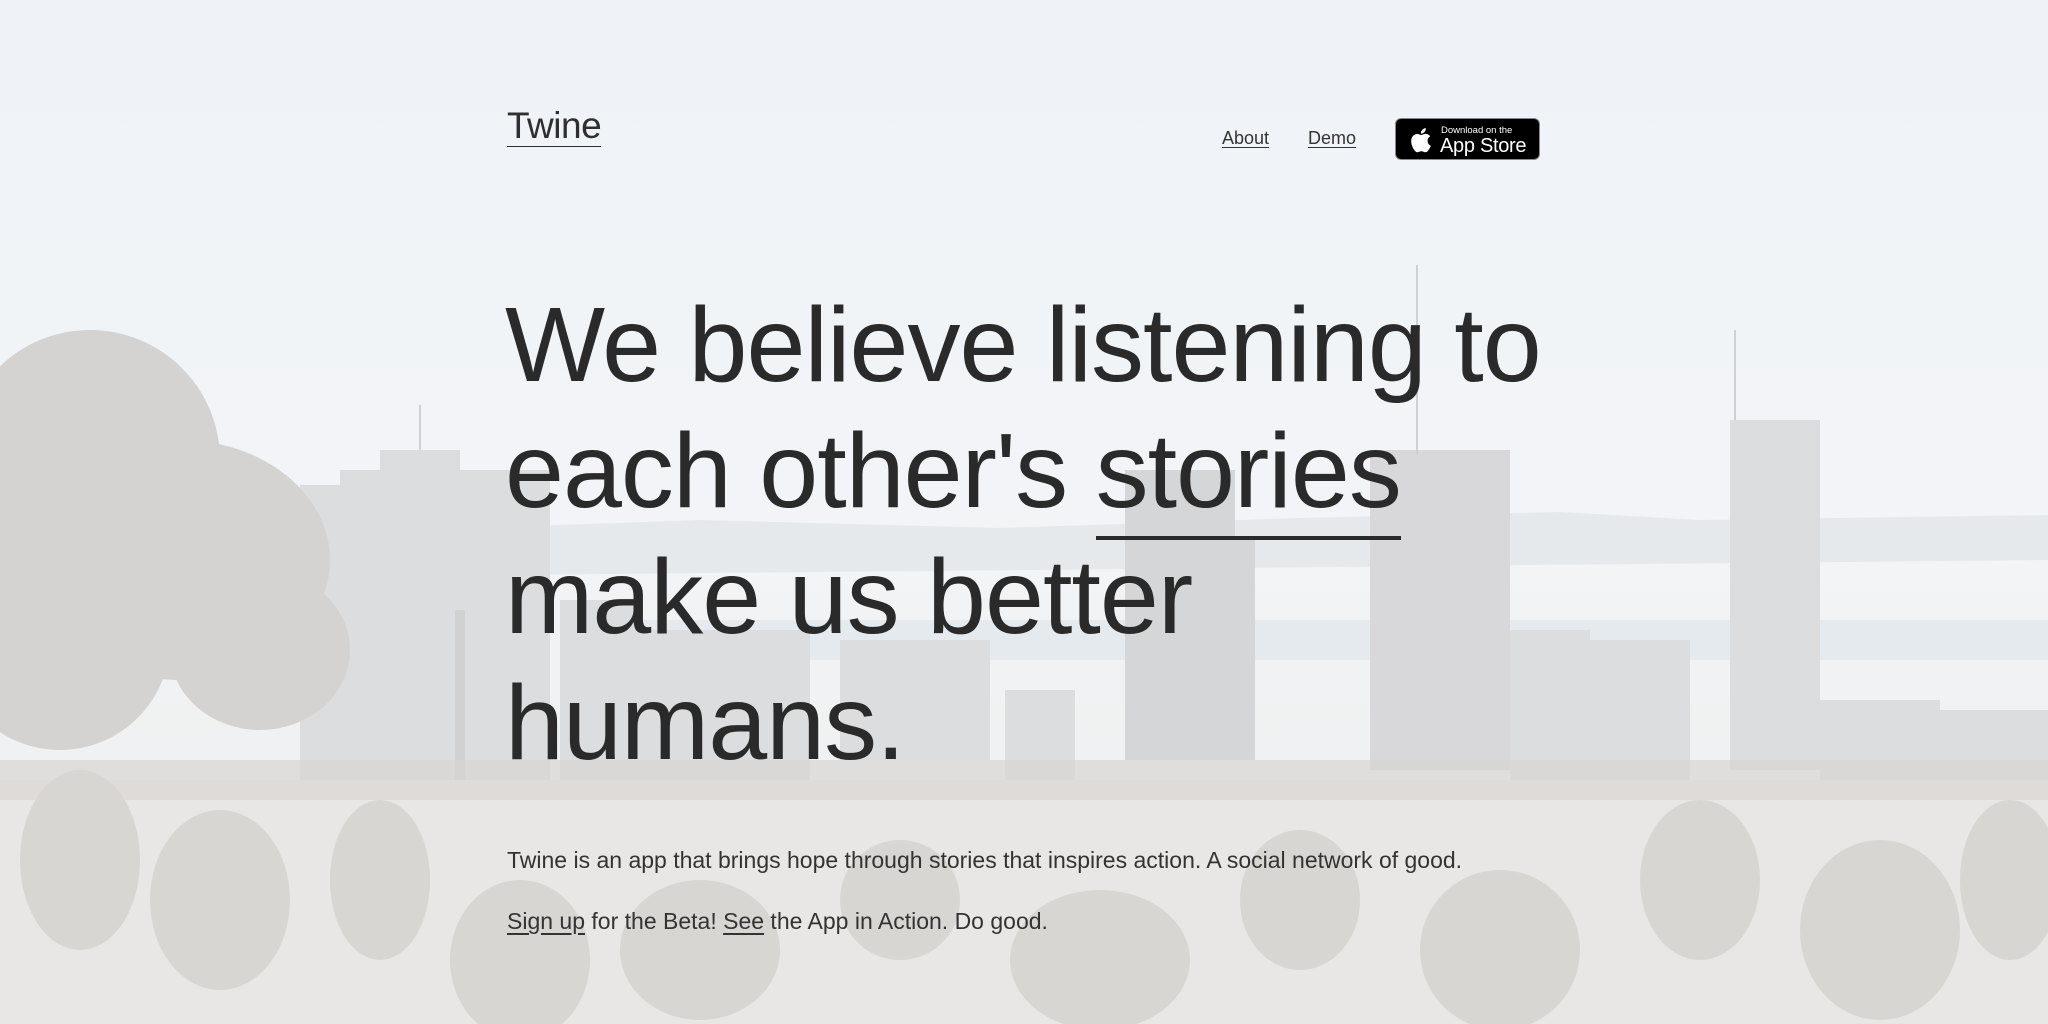 The height and width of the screenshot is (1024, 2048). Describe the element at coordinates (849, 660) in the screenshot. I see `headline-text-after: make us better humans.` at that location.